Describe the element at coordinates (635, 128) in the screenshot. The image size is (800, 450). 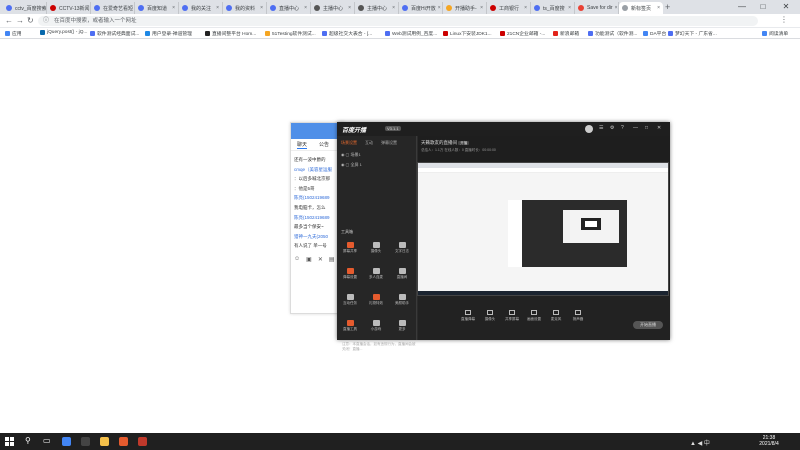
I see `minimize-icon: —` at that location.